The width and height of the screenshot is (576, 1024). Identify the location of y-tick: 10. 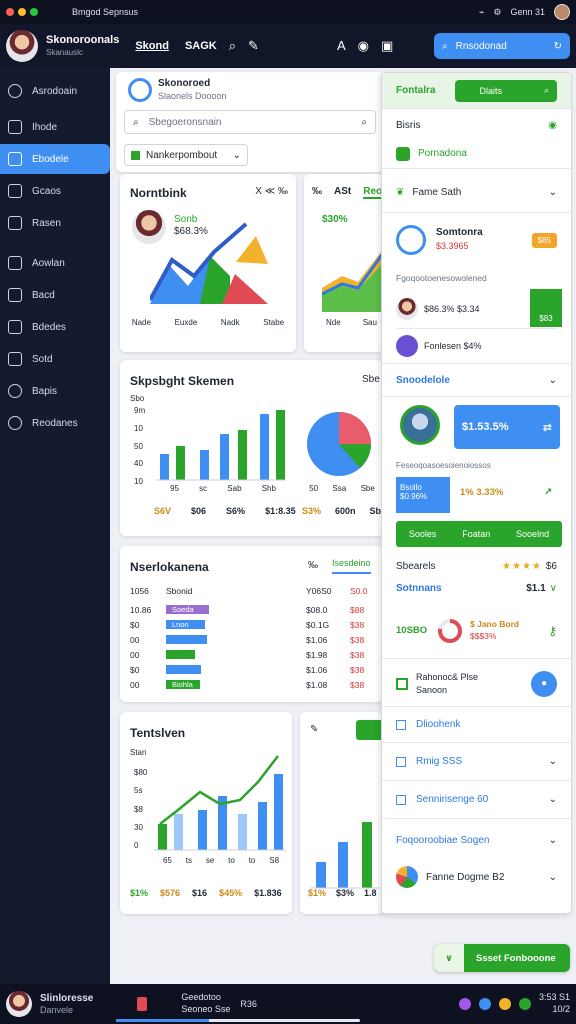
(138, 428).